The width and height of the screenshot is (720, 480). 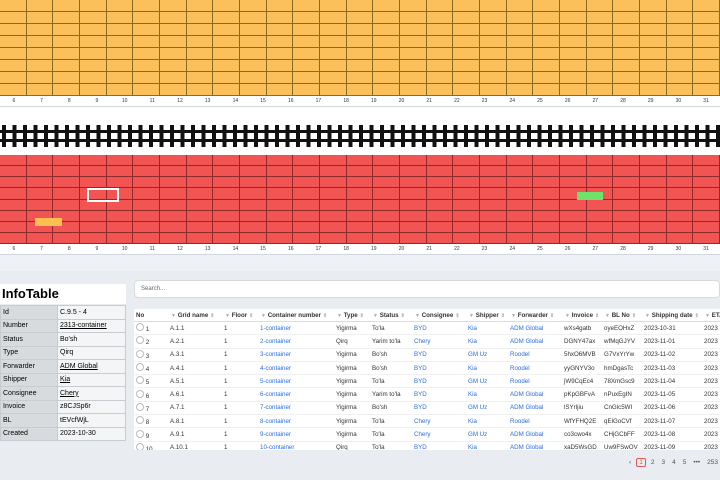 I want to click on column-header: No, so click(x=151, y=315).